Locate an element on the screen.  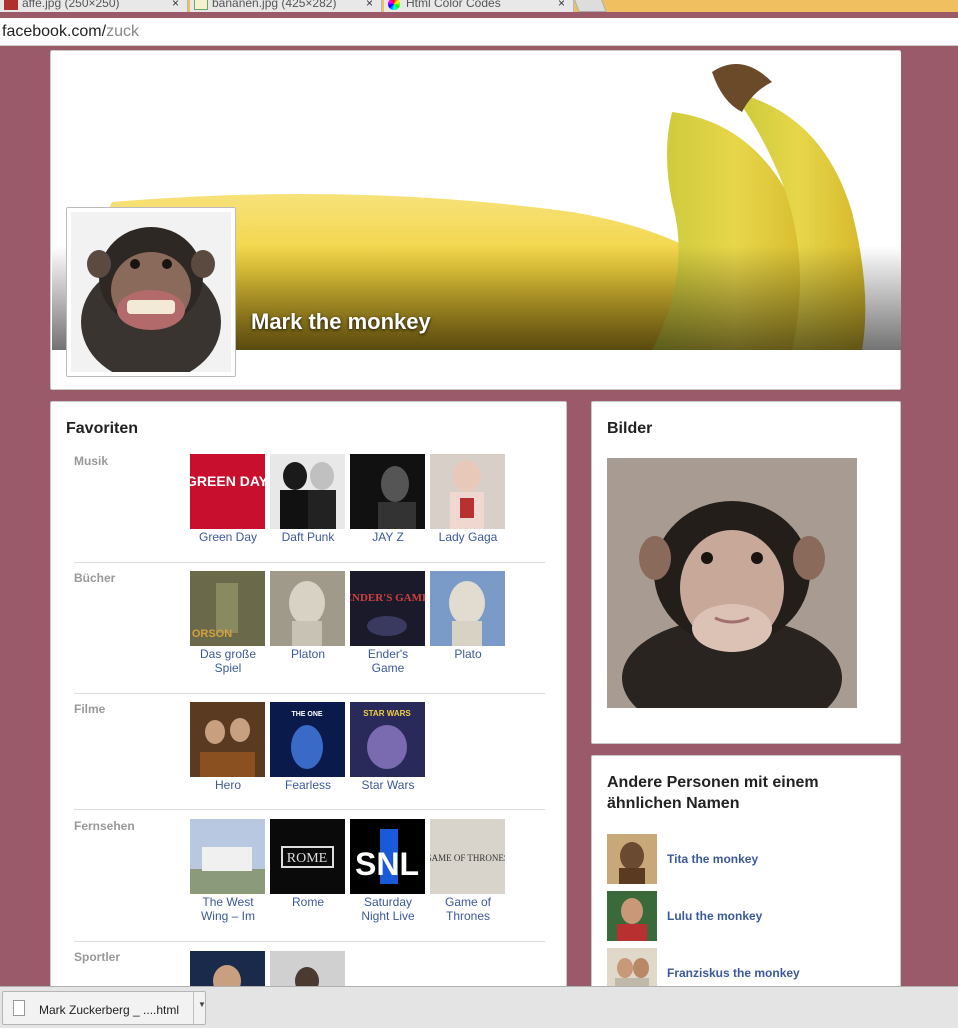
favorite-item: SNL Saturday Night Live is located at coordinates (388, 871).